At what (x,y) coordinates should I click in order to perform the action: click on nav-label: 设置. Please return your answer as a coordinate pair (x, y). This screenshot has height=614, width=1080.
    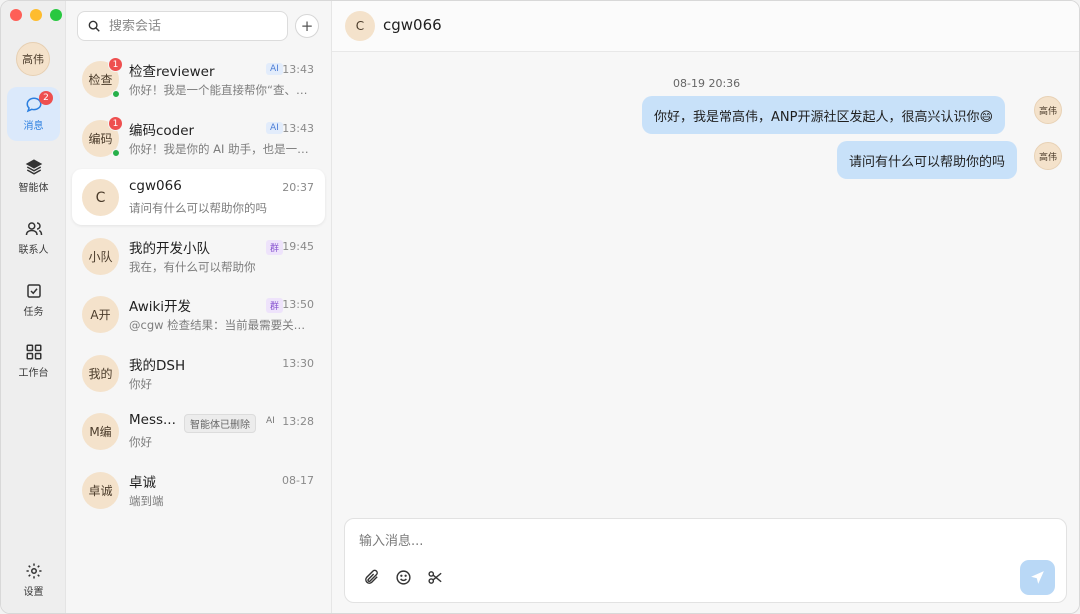
    Looking at the image, I should click on (33, 592).